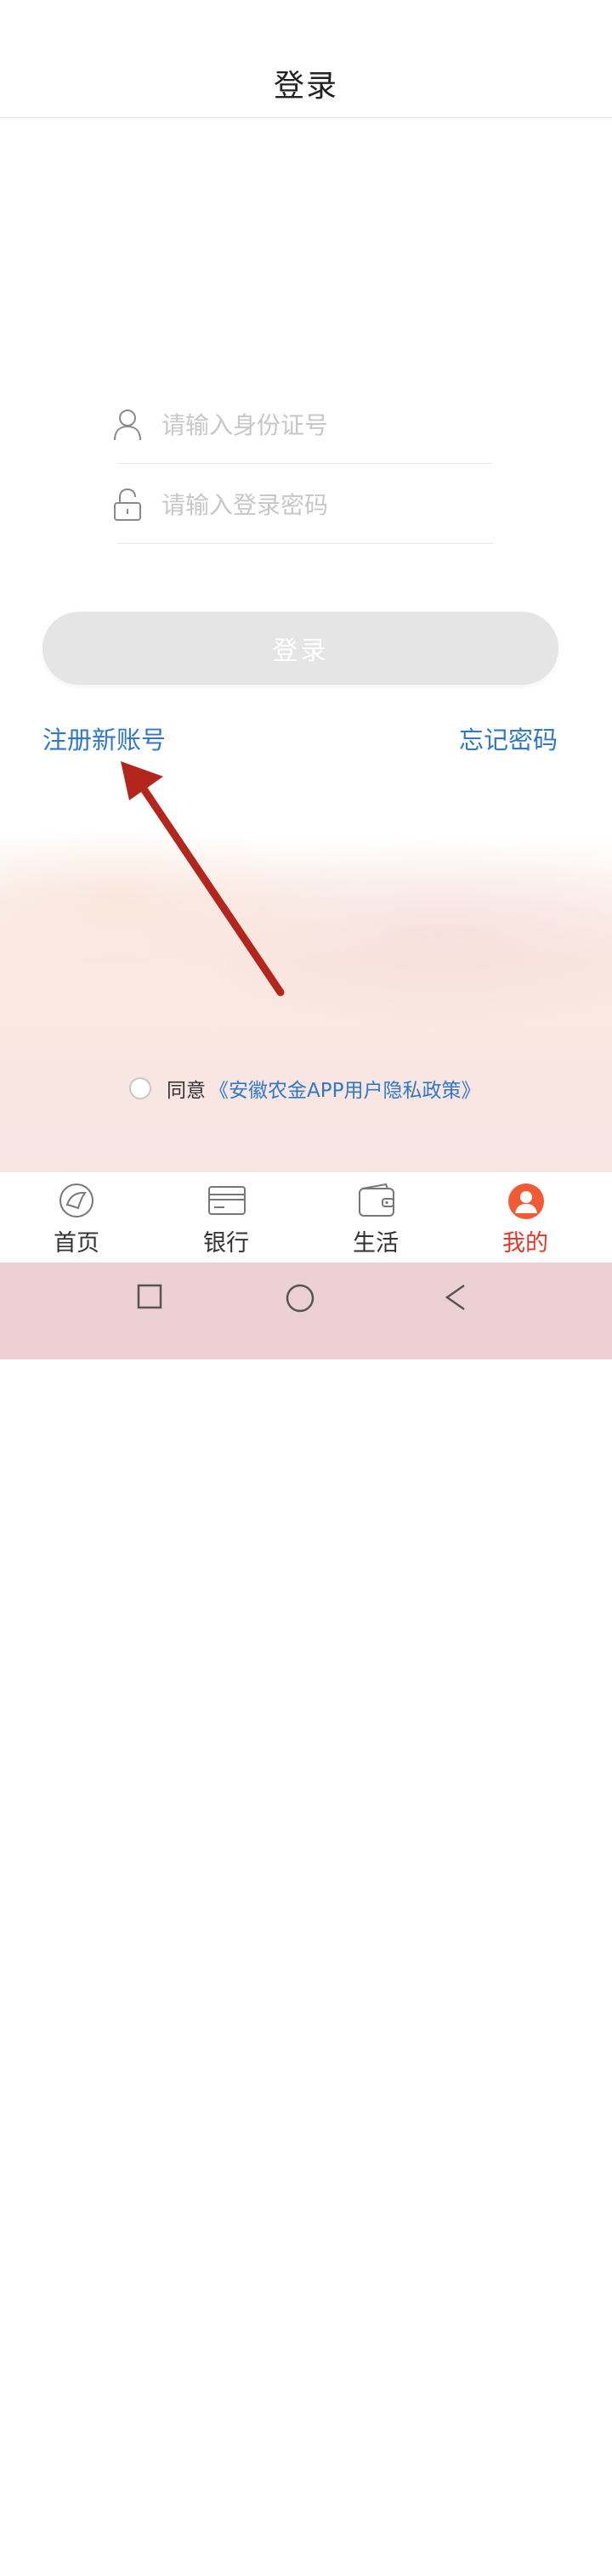 This screenshot has height=2576, width=612. What do you see at coordinates (455, 1297) in the screenshot?
I see `back-icon` at bounding box center [455, 1297].